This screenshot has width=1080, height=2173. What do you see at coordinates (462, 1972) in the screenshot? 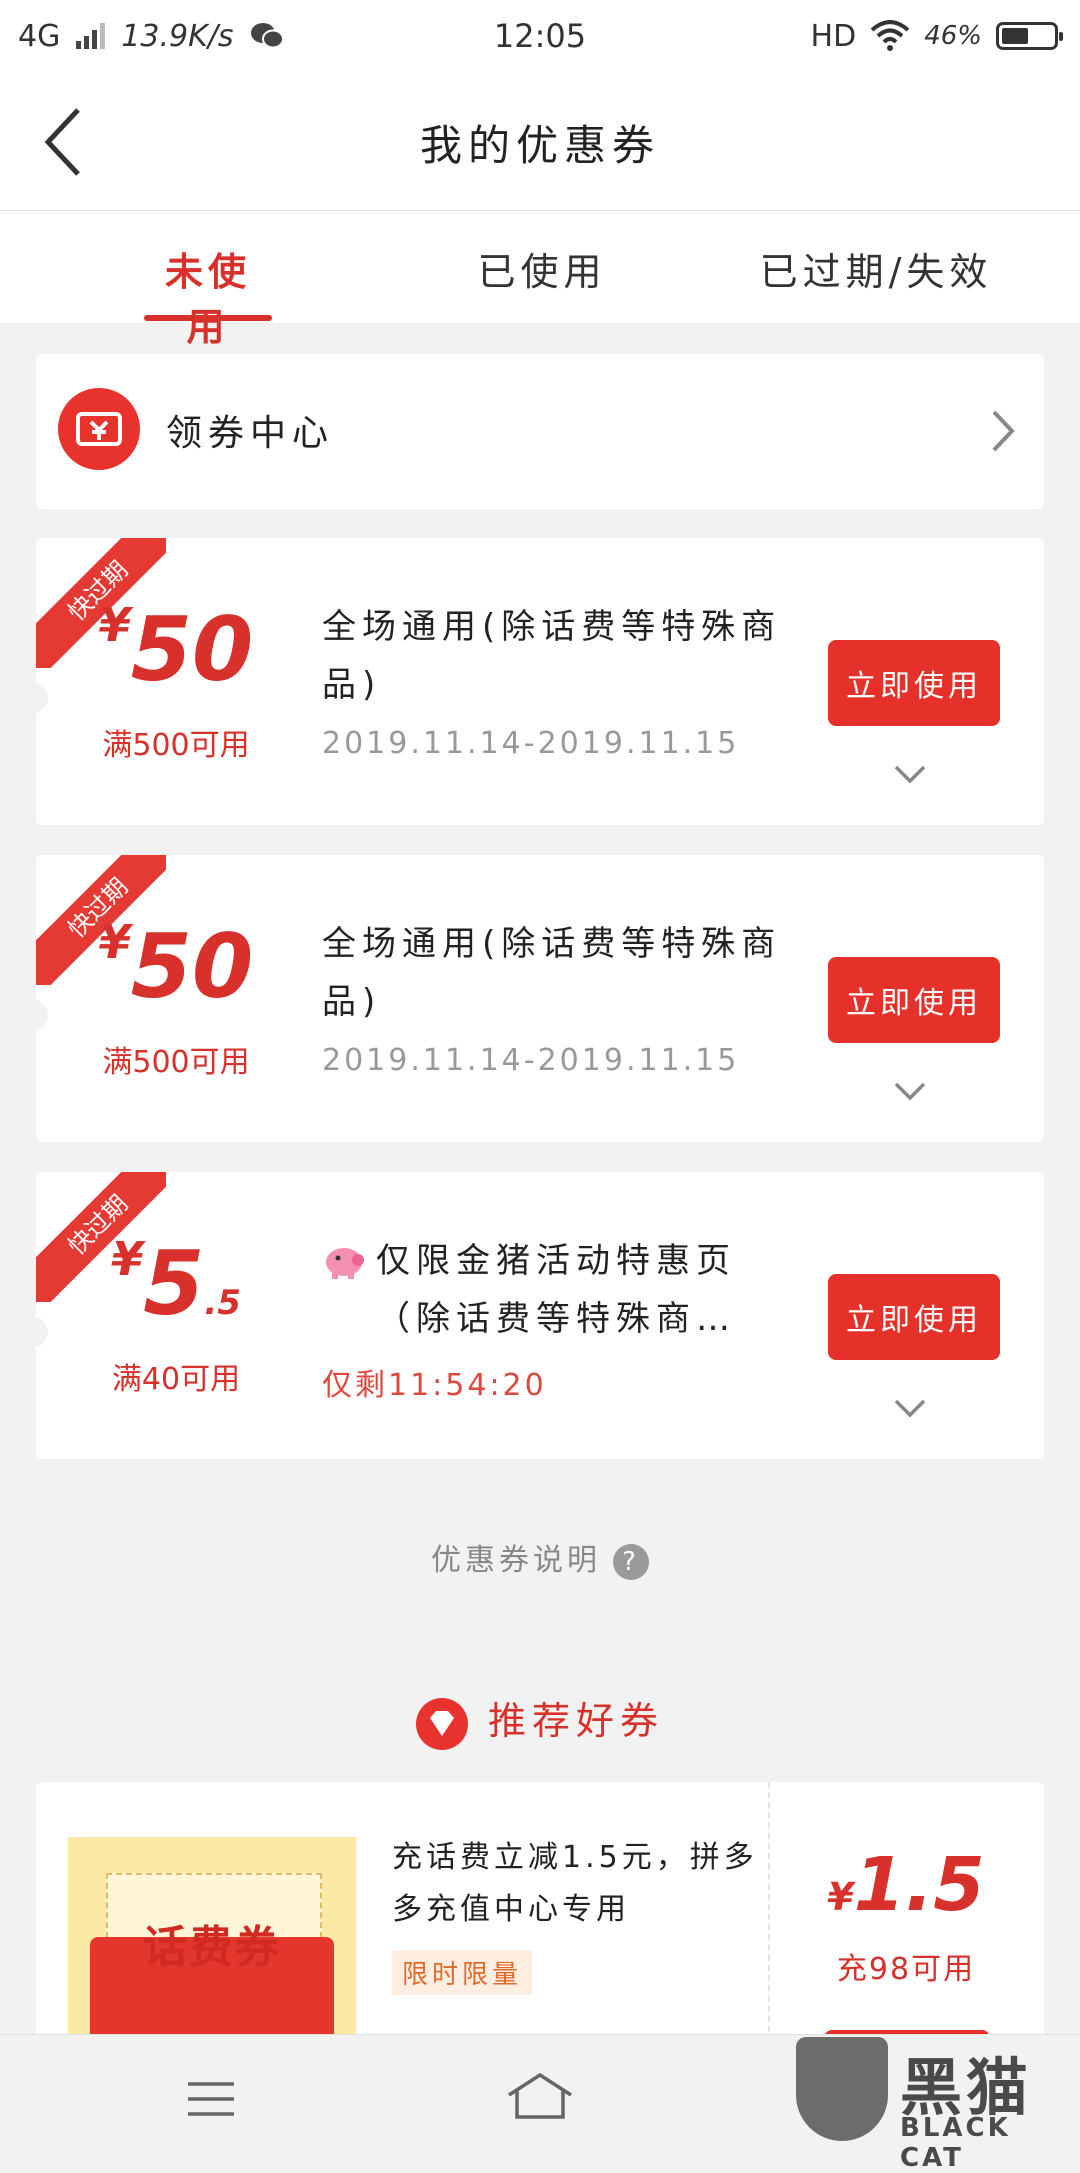
I see `limited-tag: 限时限量` at bounding box center [462, 1972].